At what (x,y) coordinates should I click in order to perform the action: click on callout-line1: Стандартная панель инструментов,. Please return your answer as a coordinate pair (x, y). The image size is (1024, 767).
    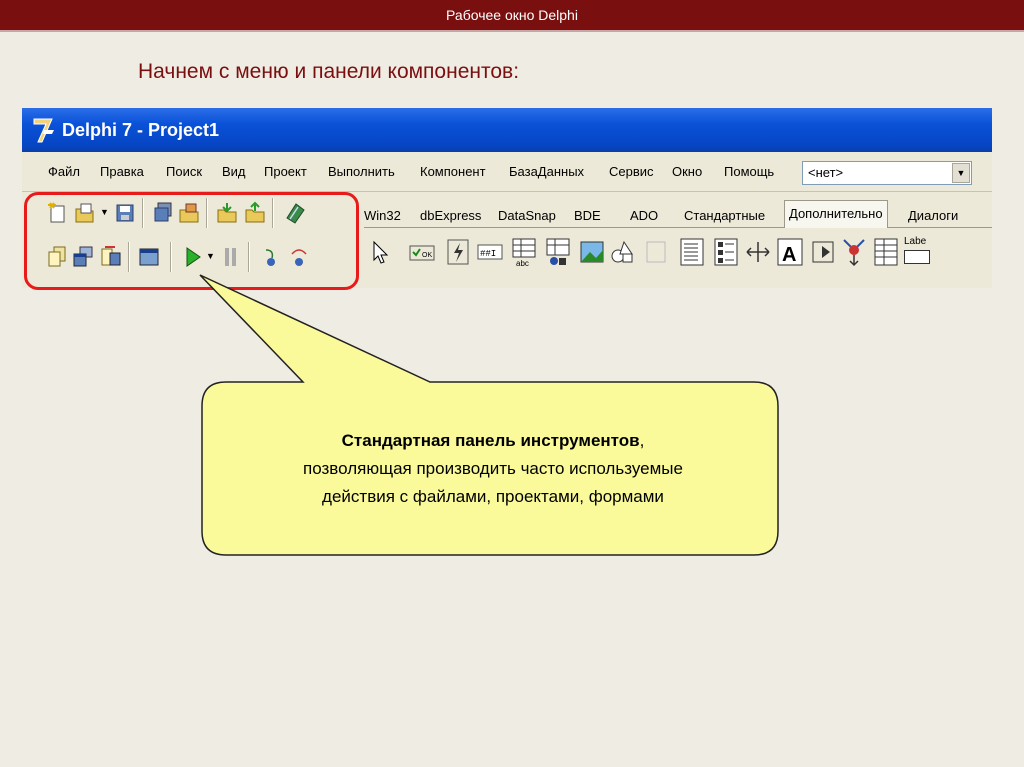
    Looking at the image, I should click on (493, 441).